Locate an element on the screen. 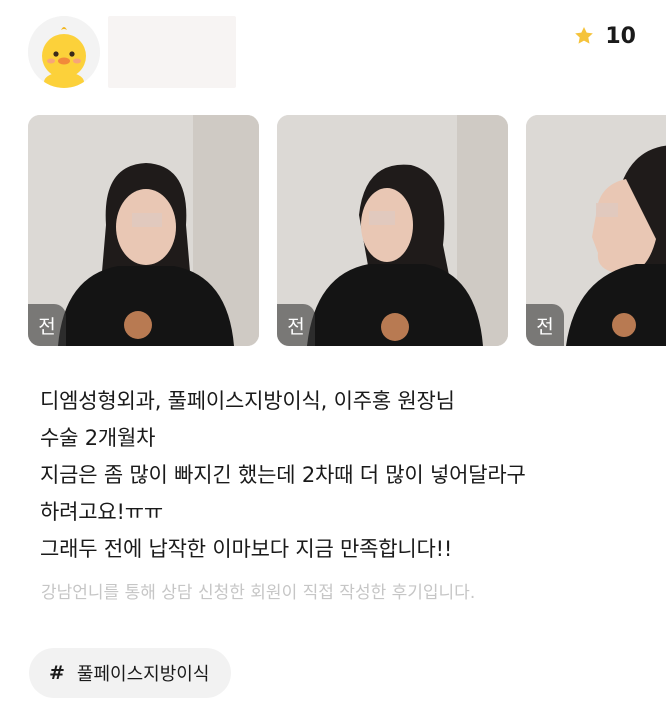 This screenshot has height=718, width=666. username-blurred is located at coordinates (172, 52).